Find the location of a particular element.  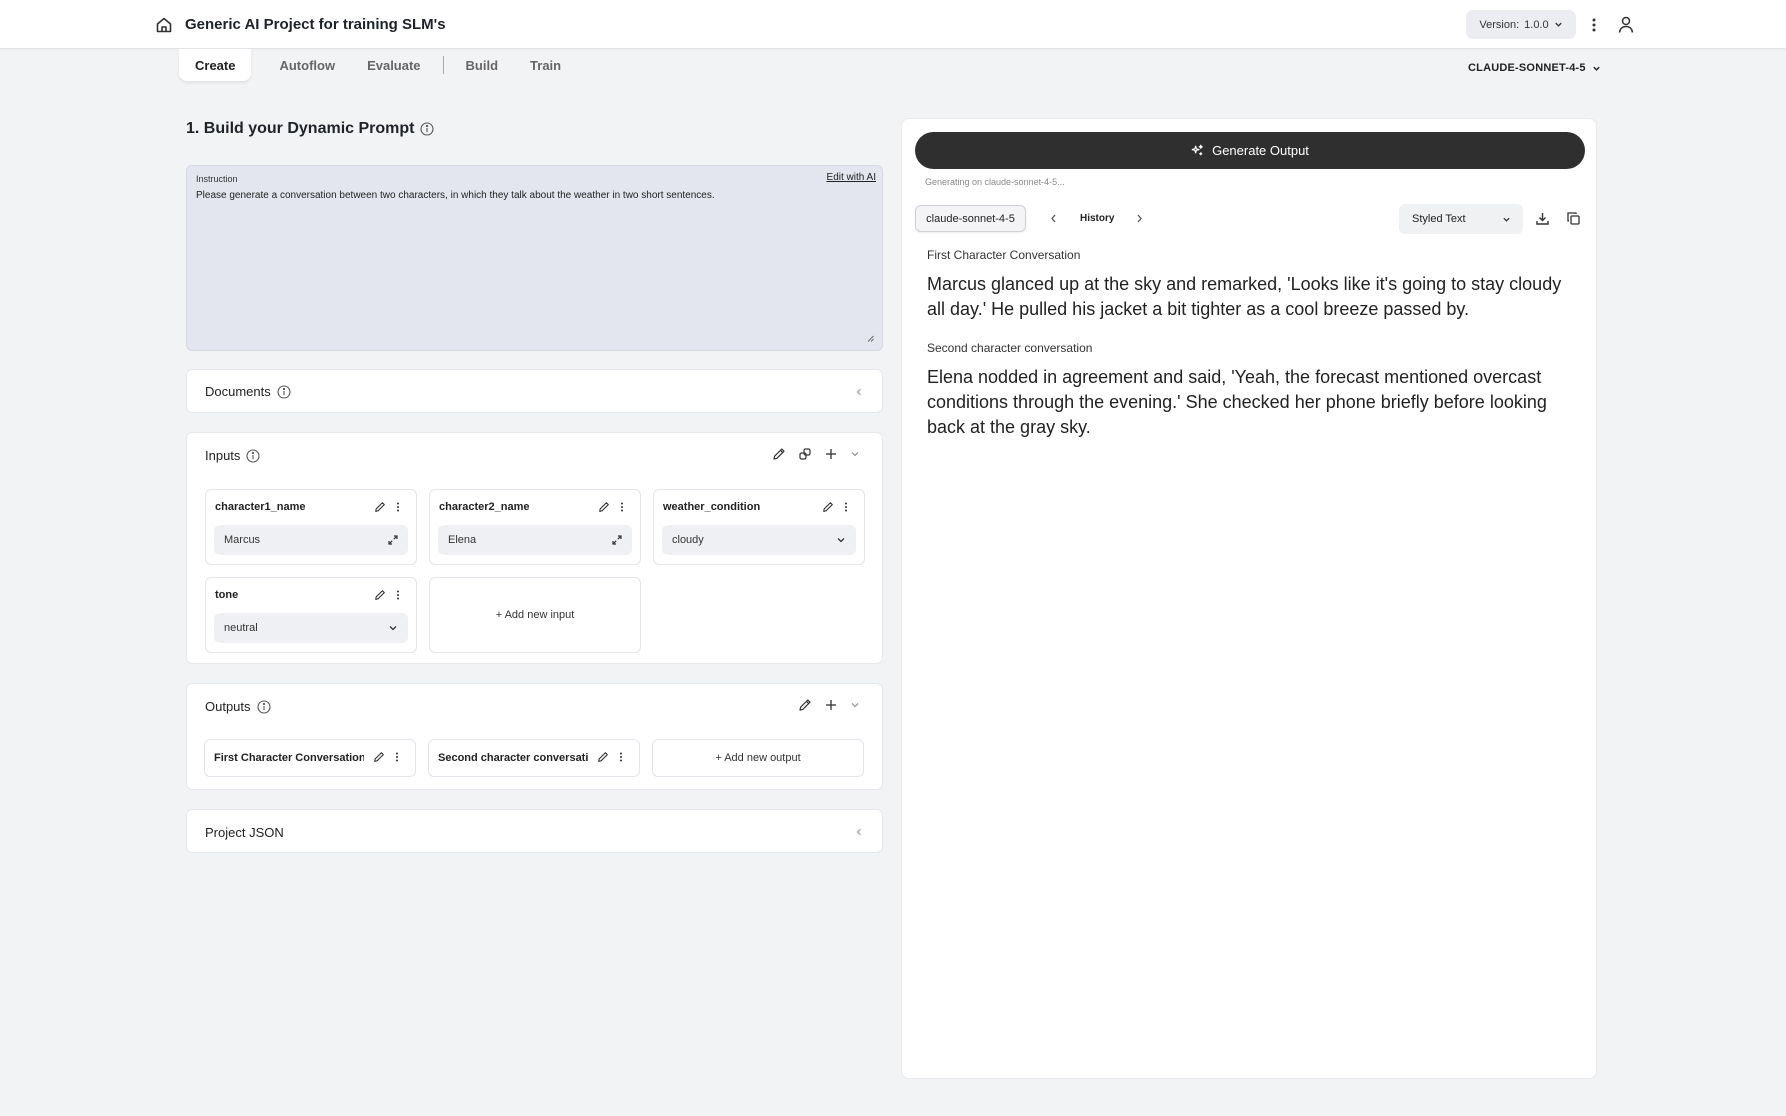

format-value: Styled Text is located at coordinates (1439, 219).